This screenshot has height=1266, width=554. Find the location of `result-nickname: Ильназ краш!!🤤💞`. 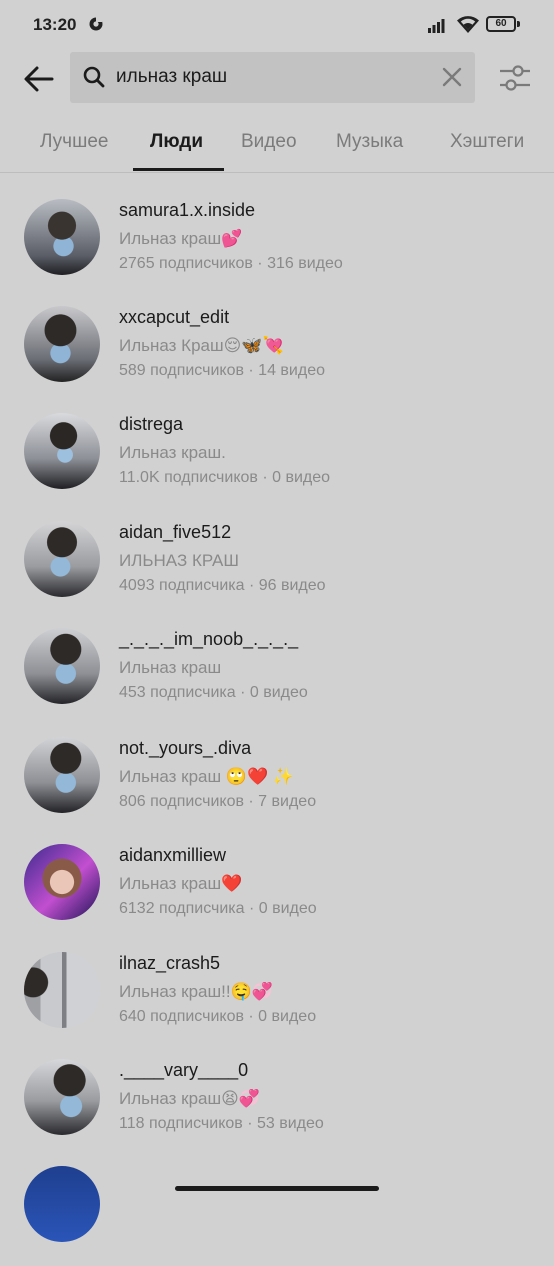

result-nickname: Ильназ краш!!🤤💞 is located at coordinates (196, 991).